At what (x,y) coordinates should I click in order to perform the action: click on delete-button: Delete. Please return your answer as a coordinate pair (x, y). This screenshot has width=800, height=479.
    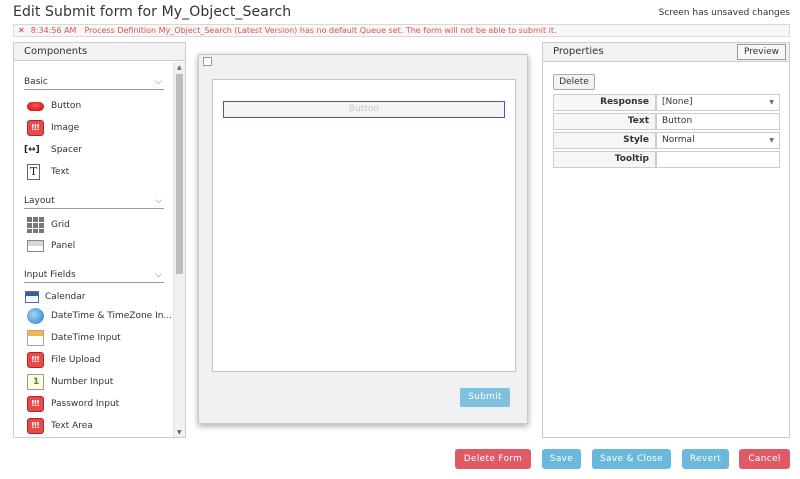
    Looking at the image, I should click on (574, 82).